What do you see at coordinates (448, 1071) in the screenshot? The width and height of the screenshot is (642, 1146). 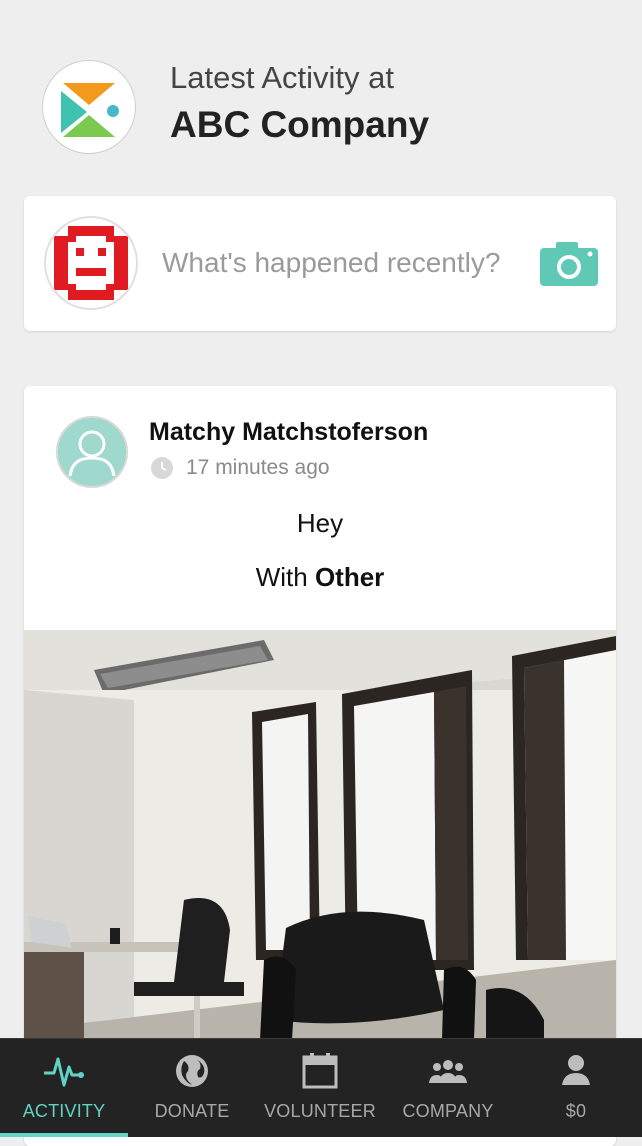 I see `group-icon` at bounding box center [448, 1071].